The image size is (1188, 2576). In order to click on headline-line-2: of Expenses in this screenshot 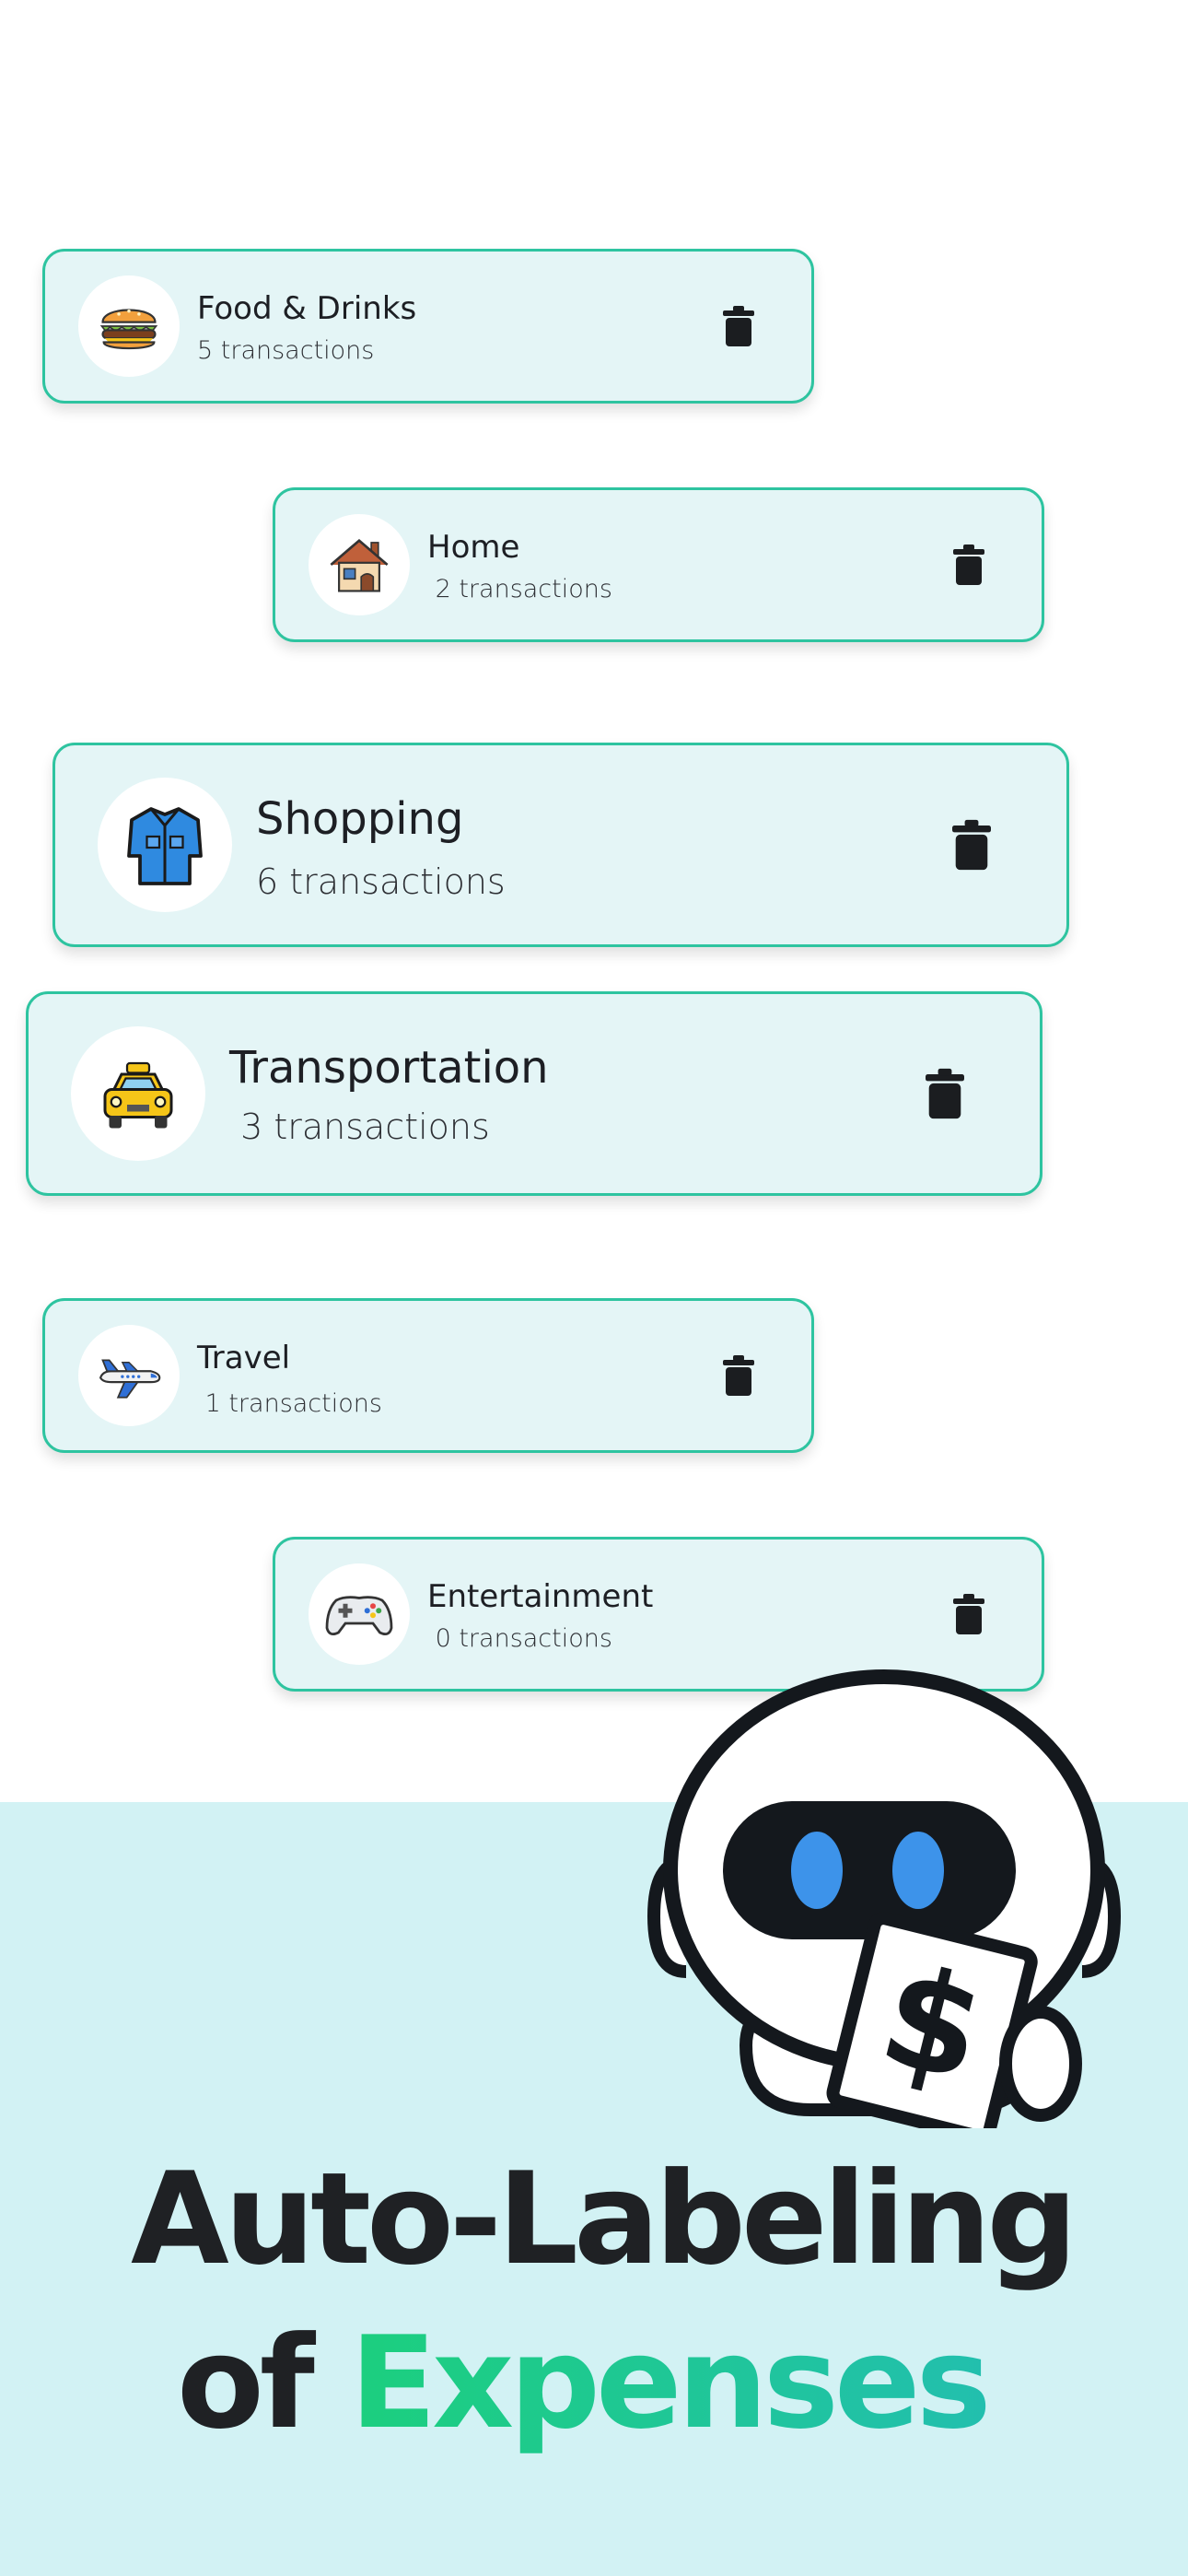, I will do `click(594, 2383)`.